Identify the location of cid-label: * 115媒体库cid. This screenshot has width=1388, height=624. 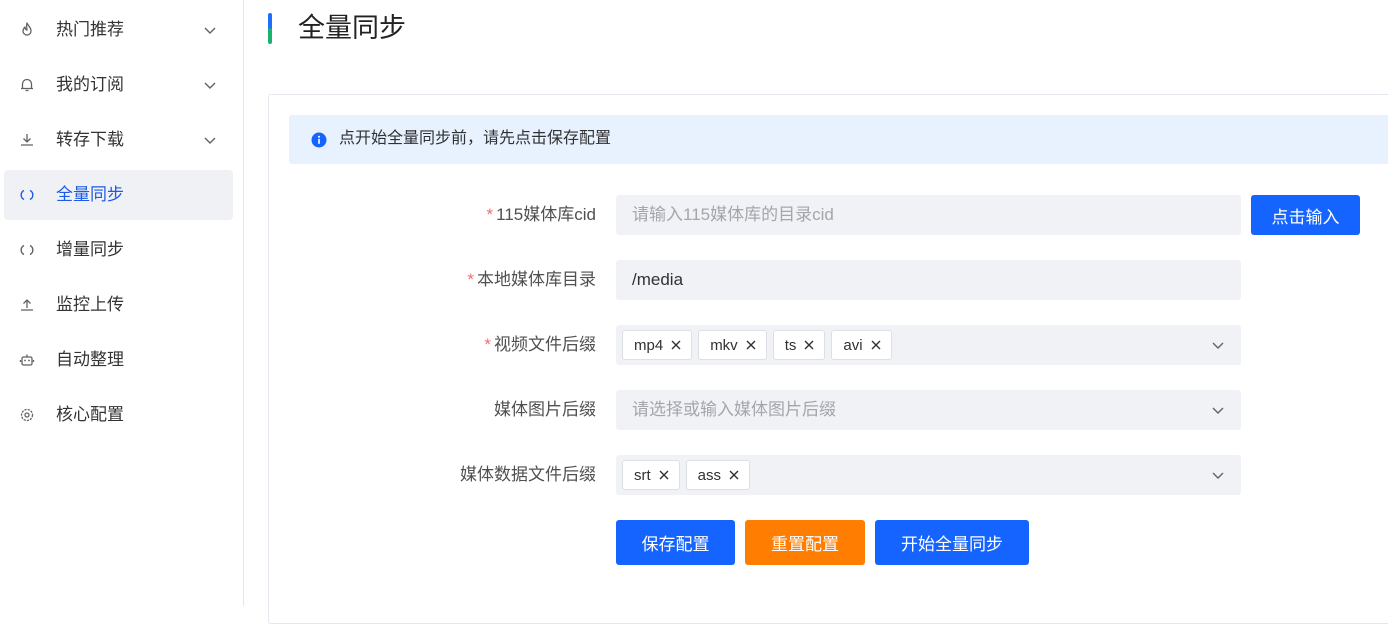
(541, 214).